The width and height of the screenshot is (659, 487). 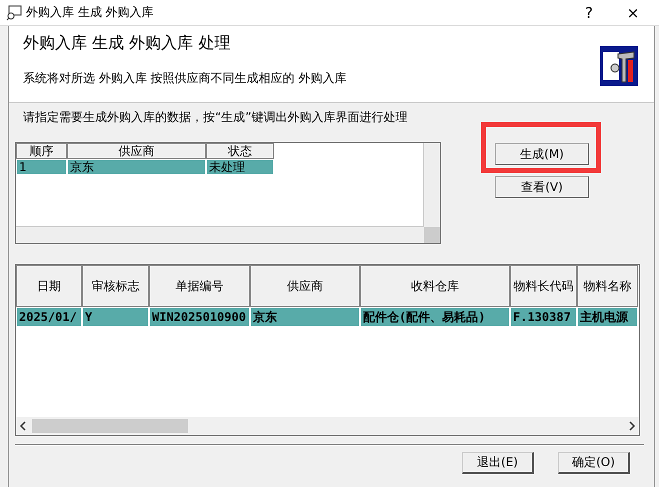 What do you see at coordinates (543, 317) in the screenshot?
I see `table-cell: F.130387` at bounding box center [543, 317].